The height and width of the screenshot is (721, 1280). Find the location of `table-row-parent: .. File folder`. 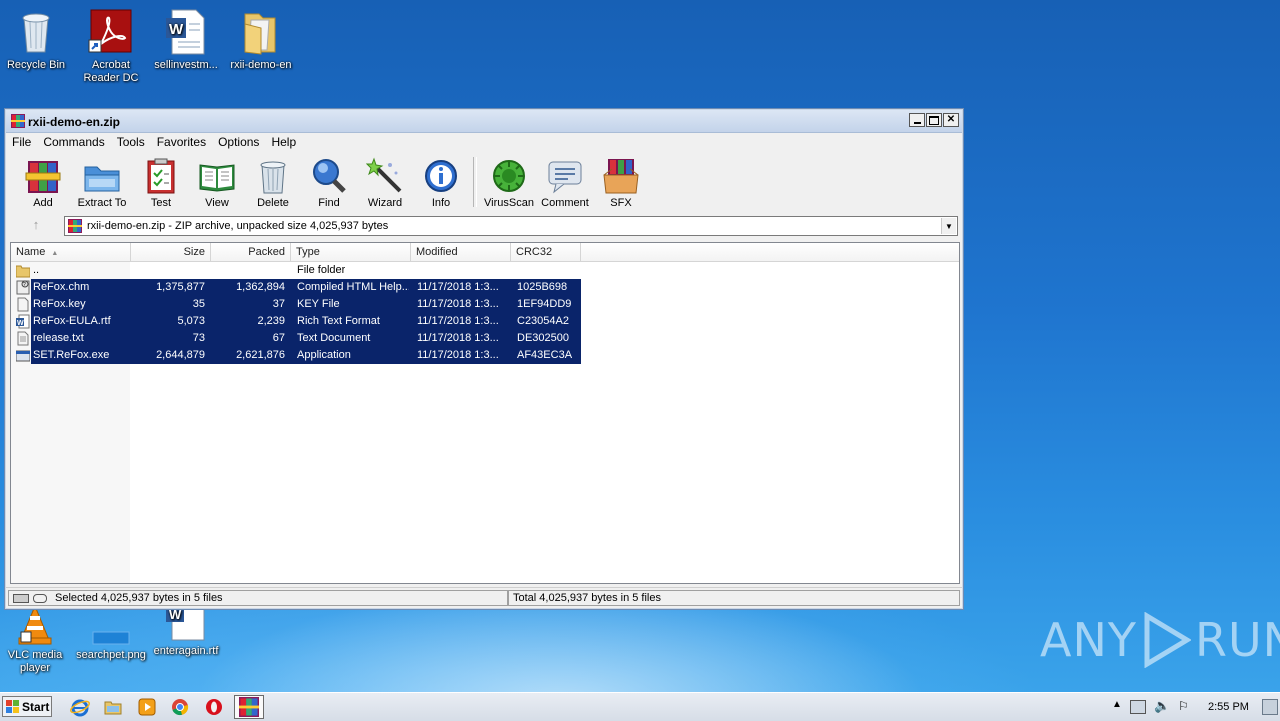

table-row-parent: .. File folder is located at coordinates (485, 270).